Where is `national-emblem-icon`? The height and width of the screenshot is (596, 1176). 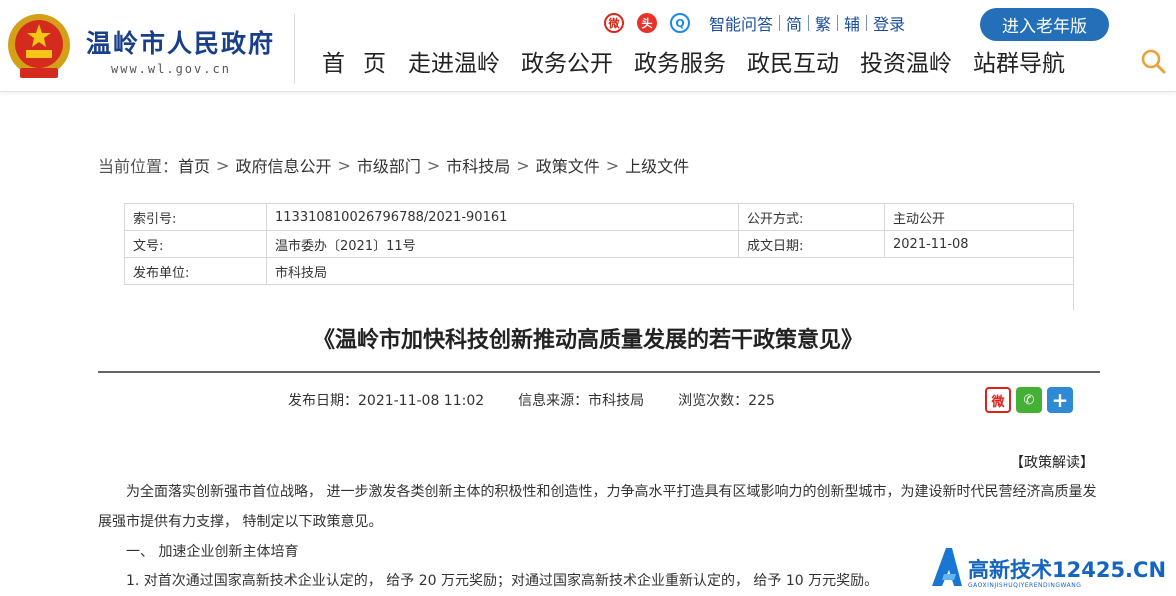 national-emblem-icon is located at coordinates (39, 47).